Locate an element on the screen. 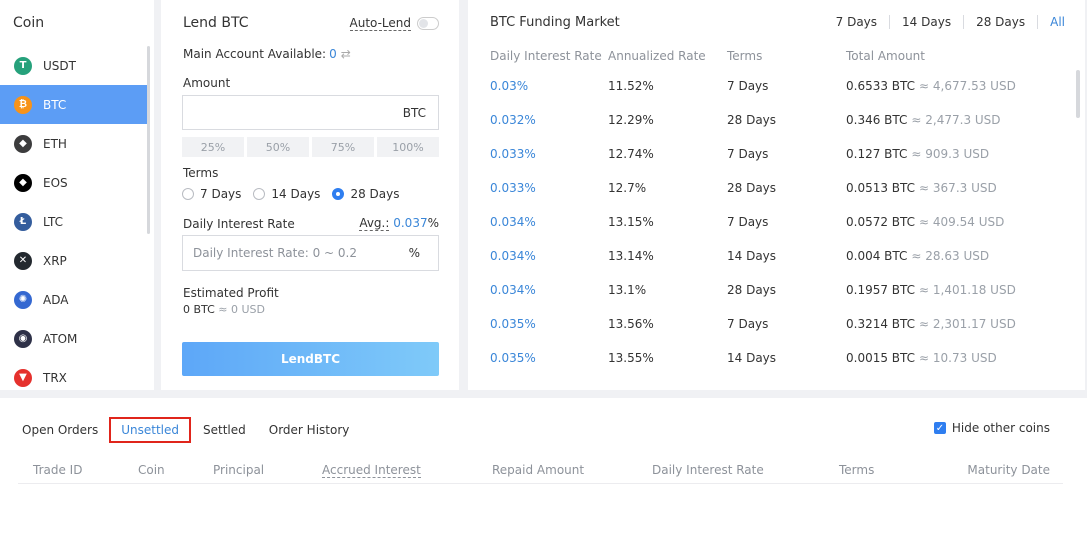 This screenshot has height=544, width=1087. total-amount-cell: 0.127 BTC ≈ 909.3 USD is located at coordinates (917, 154).